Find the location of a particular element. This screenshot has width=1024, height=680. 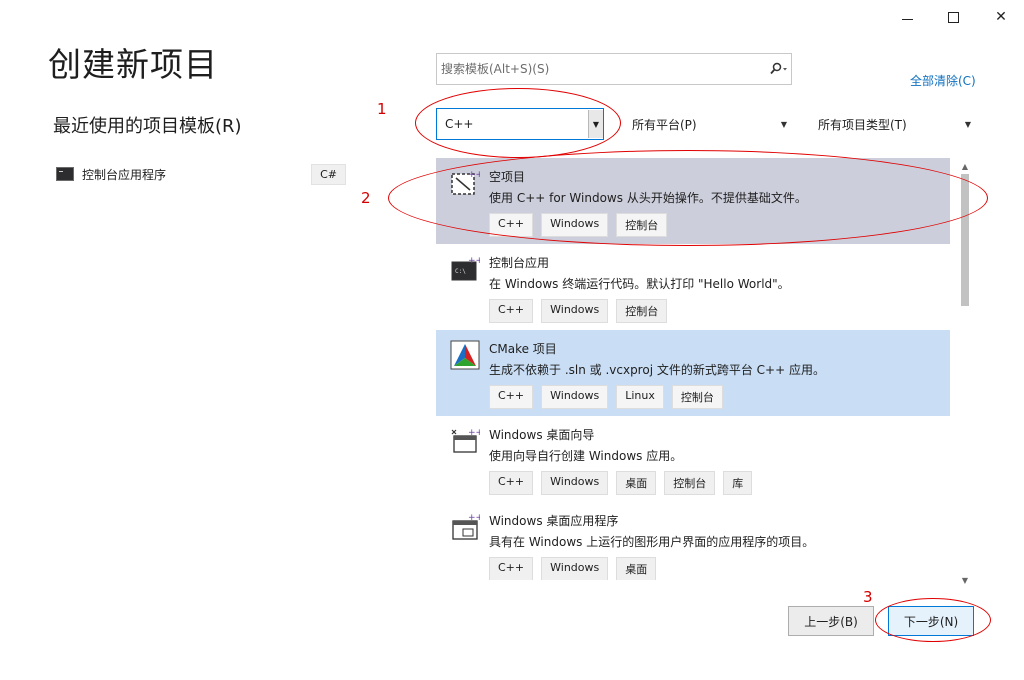

template-name: 控制台应用 is located at coordinates (519, 263).